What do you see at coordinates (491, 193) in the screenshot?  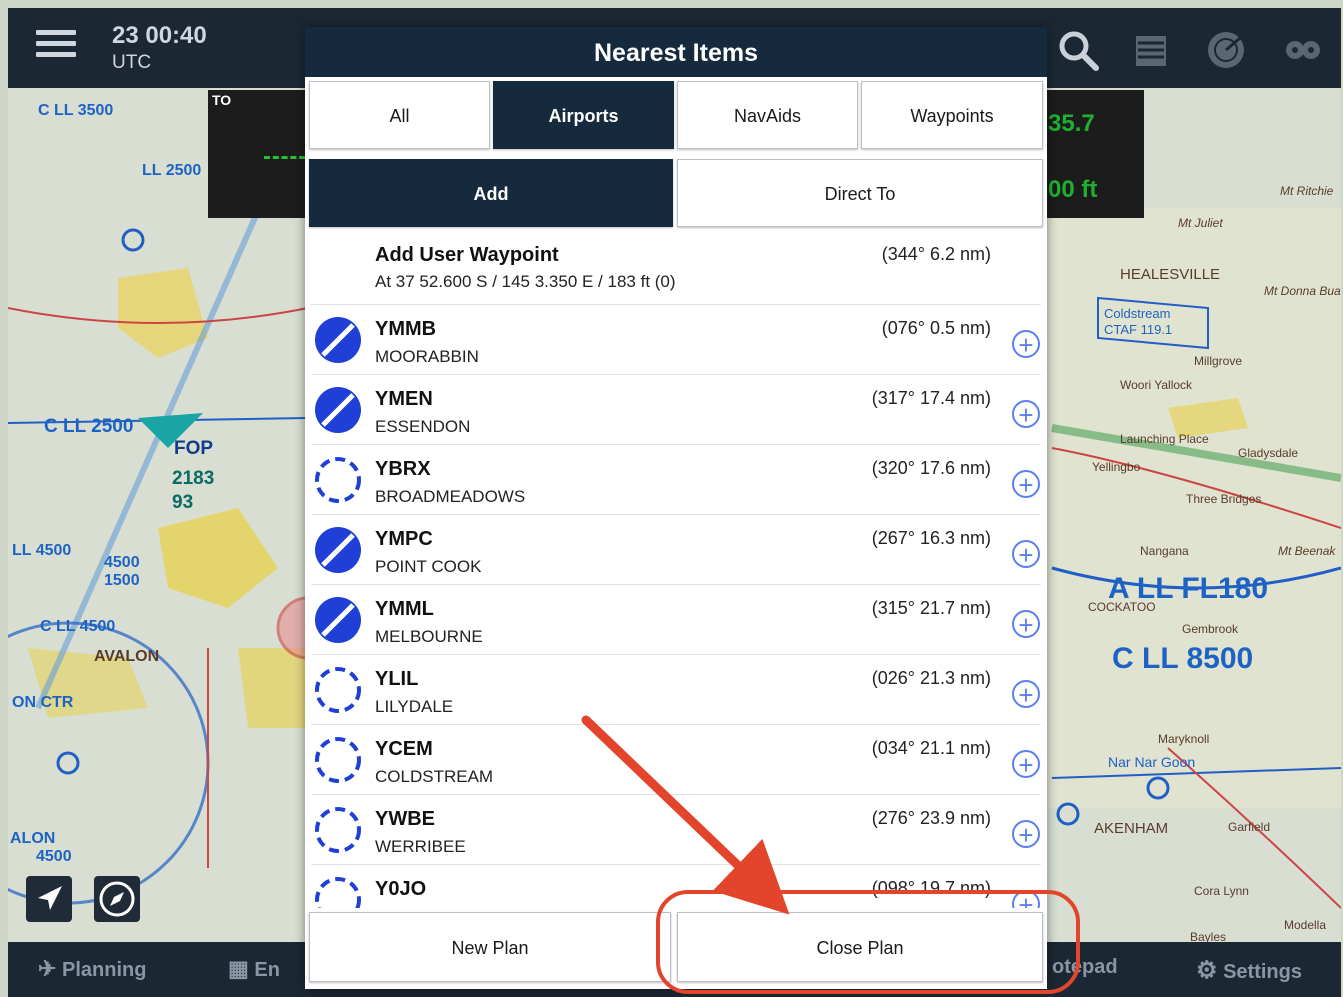 I see `add-mode-button: Add` at bounding box center [491, 193].